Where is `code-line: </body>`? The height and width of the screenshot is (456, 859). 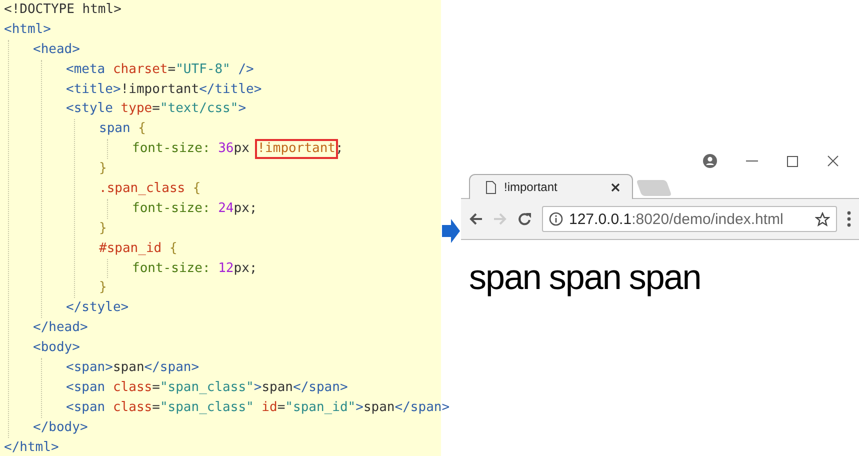 code-line: </body> is located at coordinates (60, 427).